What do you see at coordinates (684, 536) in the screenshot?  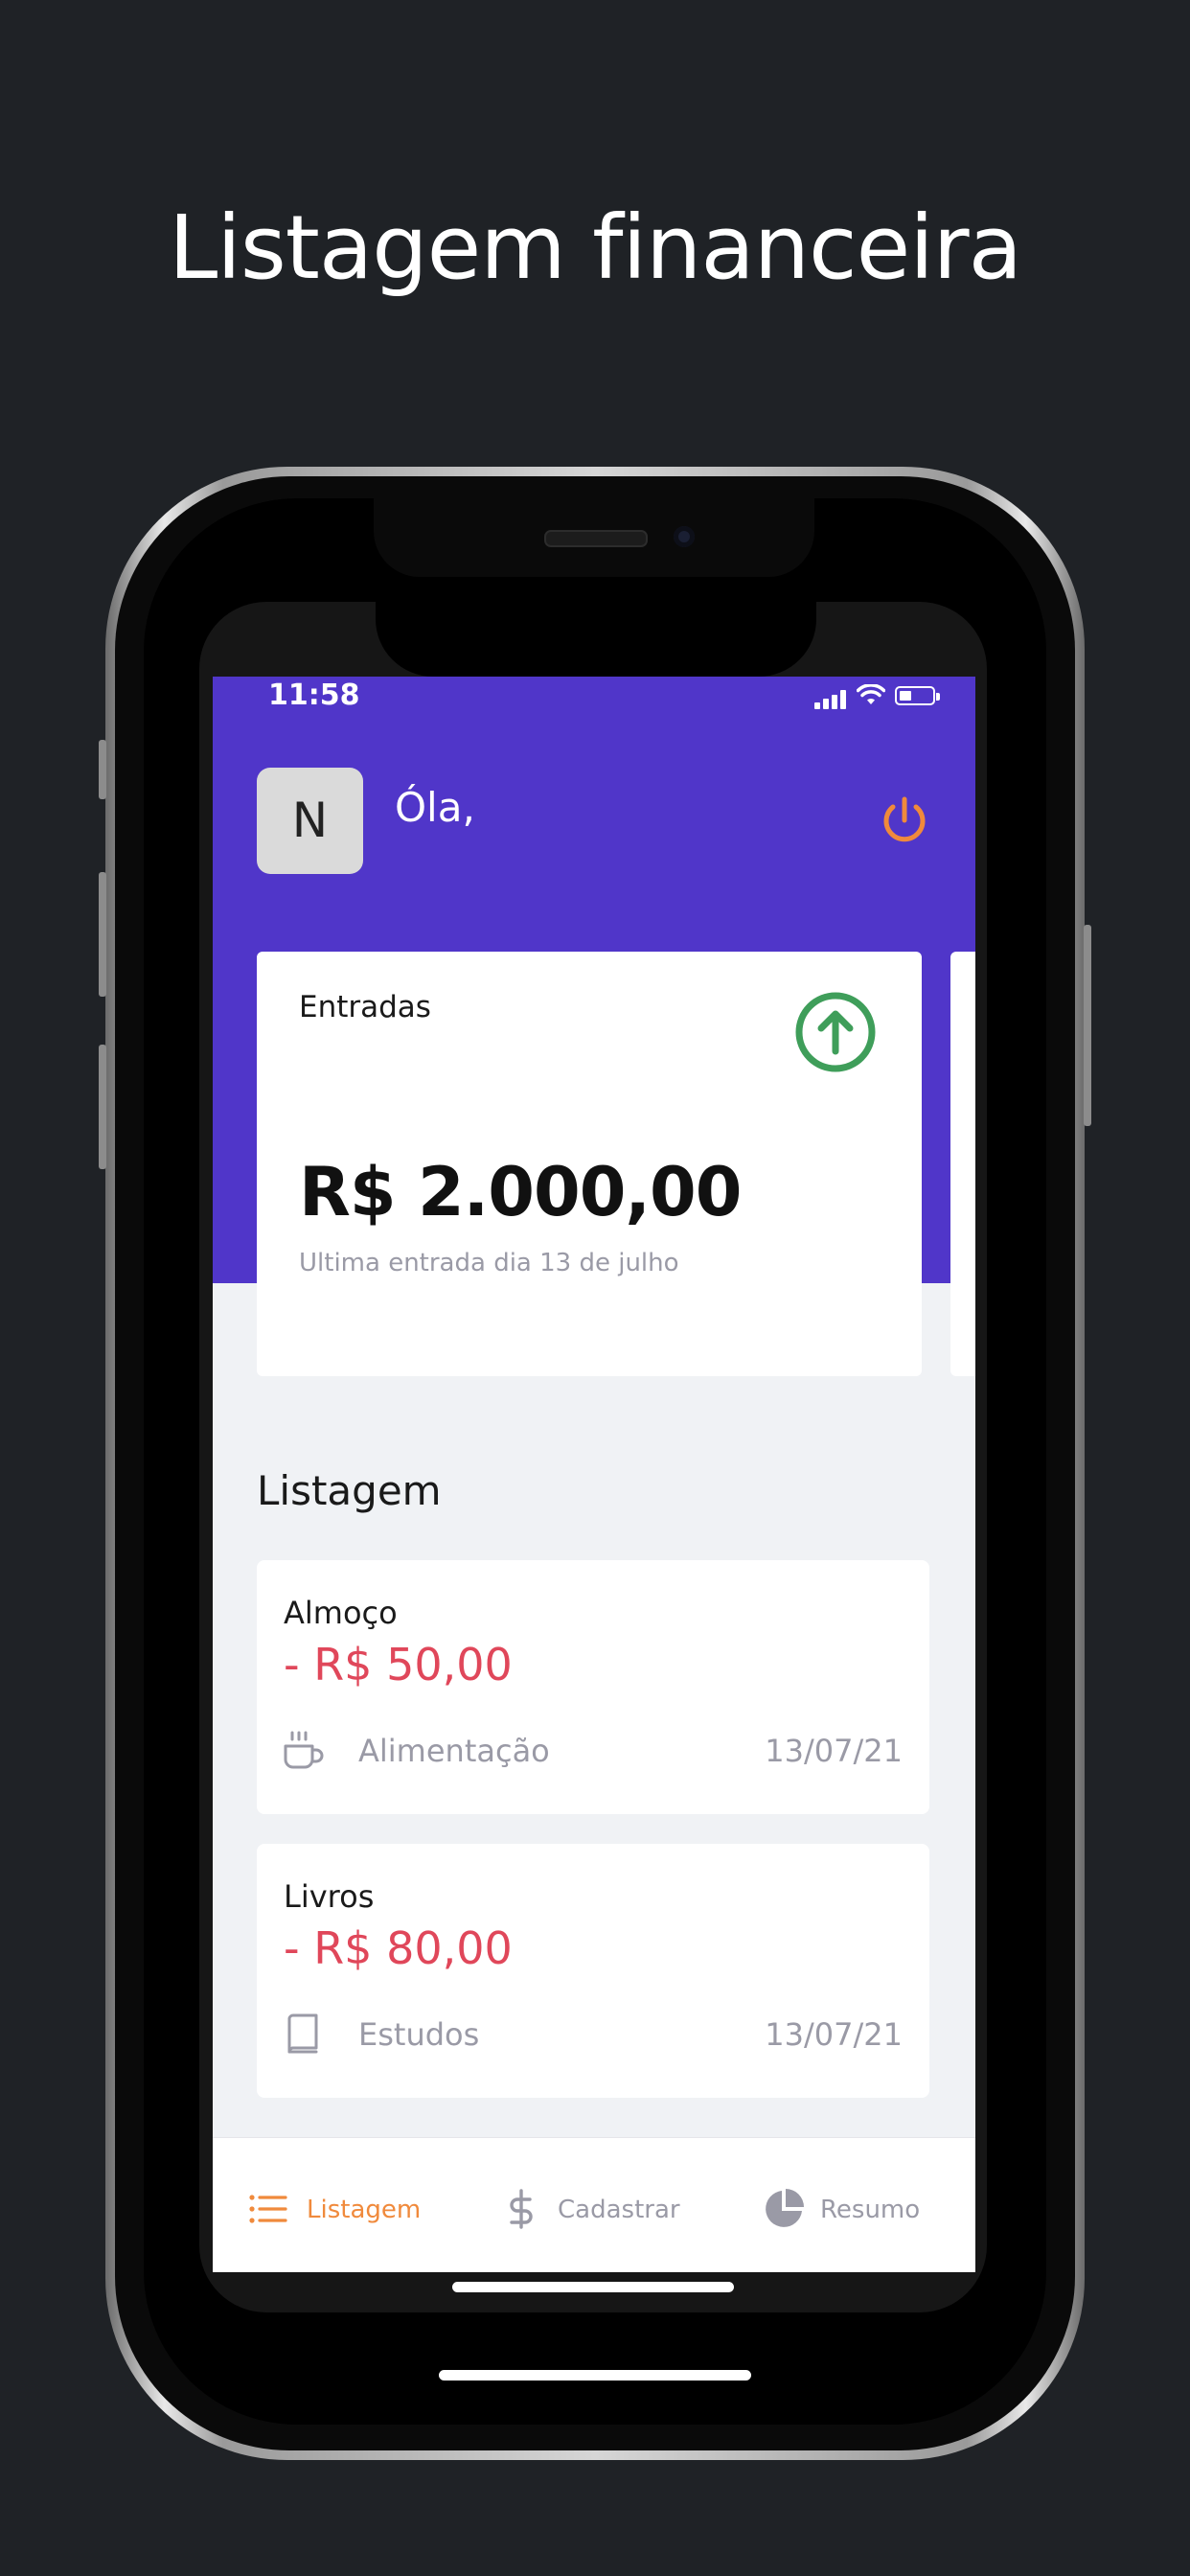 I see `front-camera` at bounding box center [684, 536].